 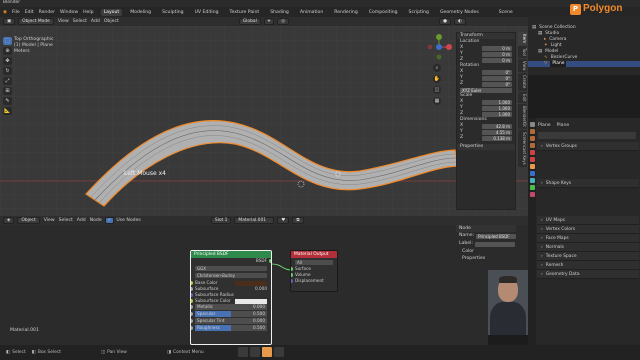 What do you see at coordinates (249, 21) in the screenshot?
I see `orientation-dropdown: Global` at bounding box center [249, 21].